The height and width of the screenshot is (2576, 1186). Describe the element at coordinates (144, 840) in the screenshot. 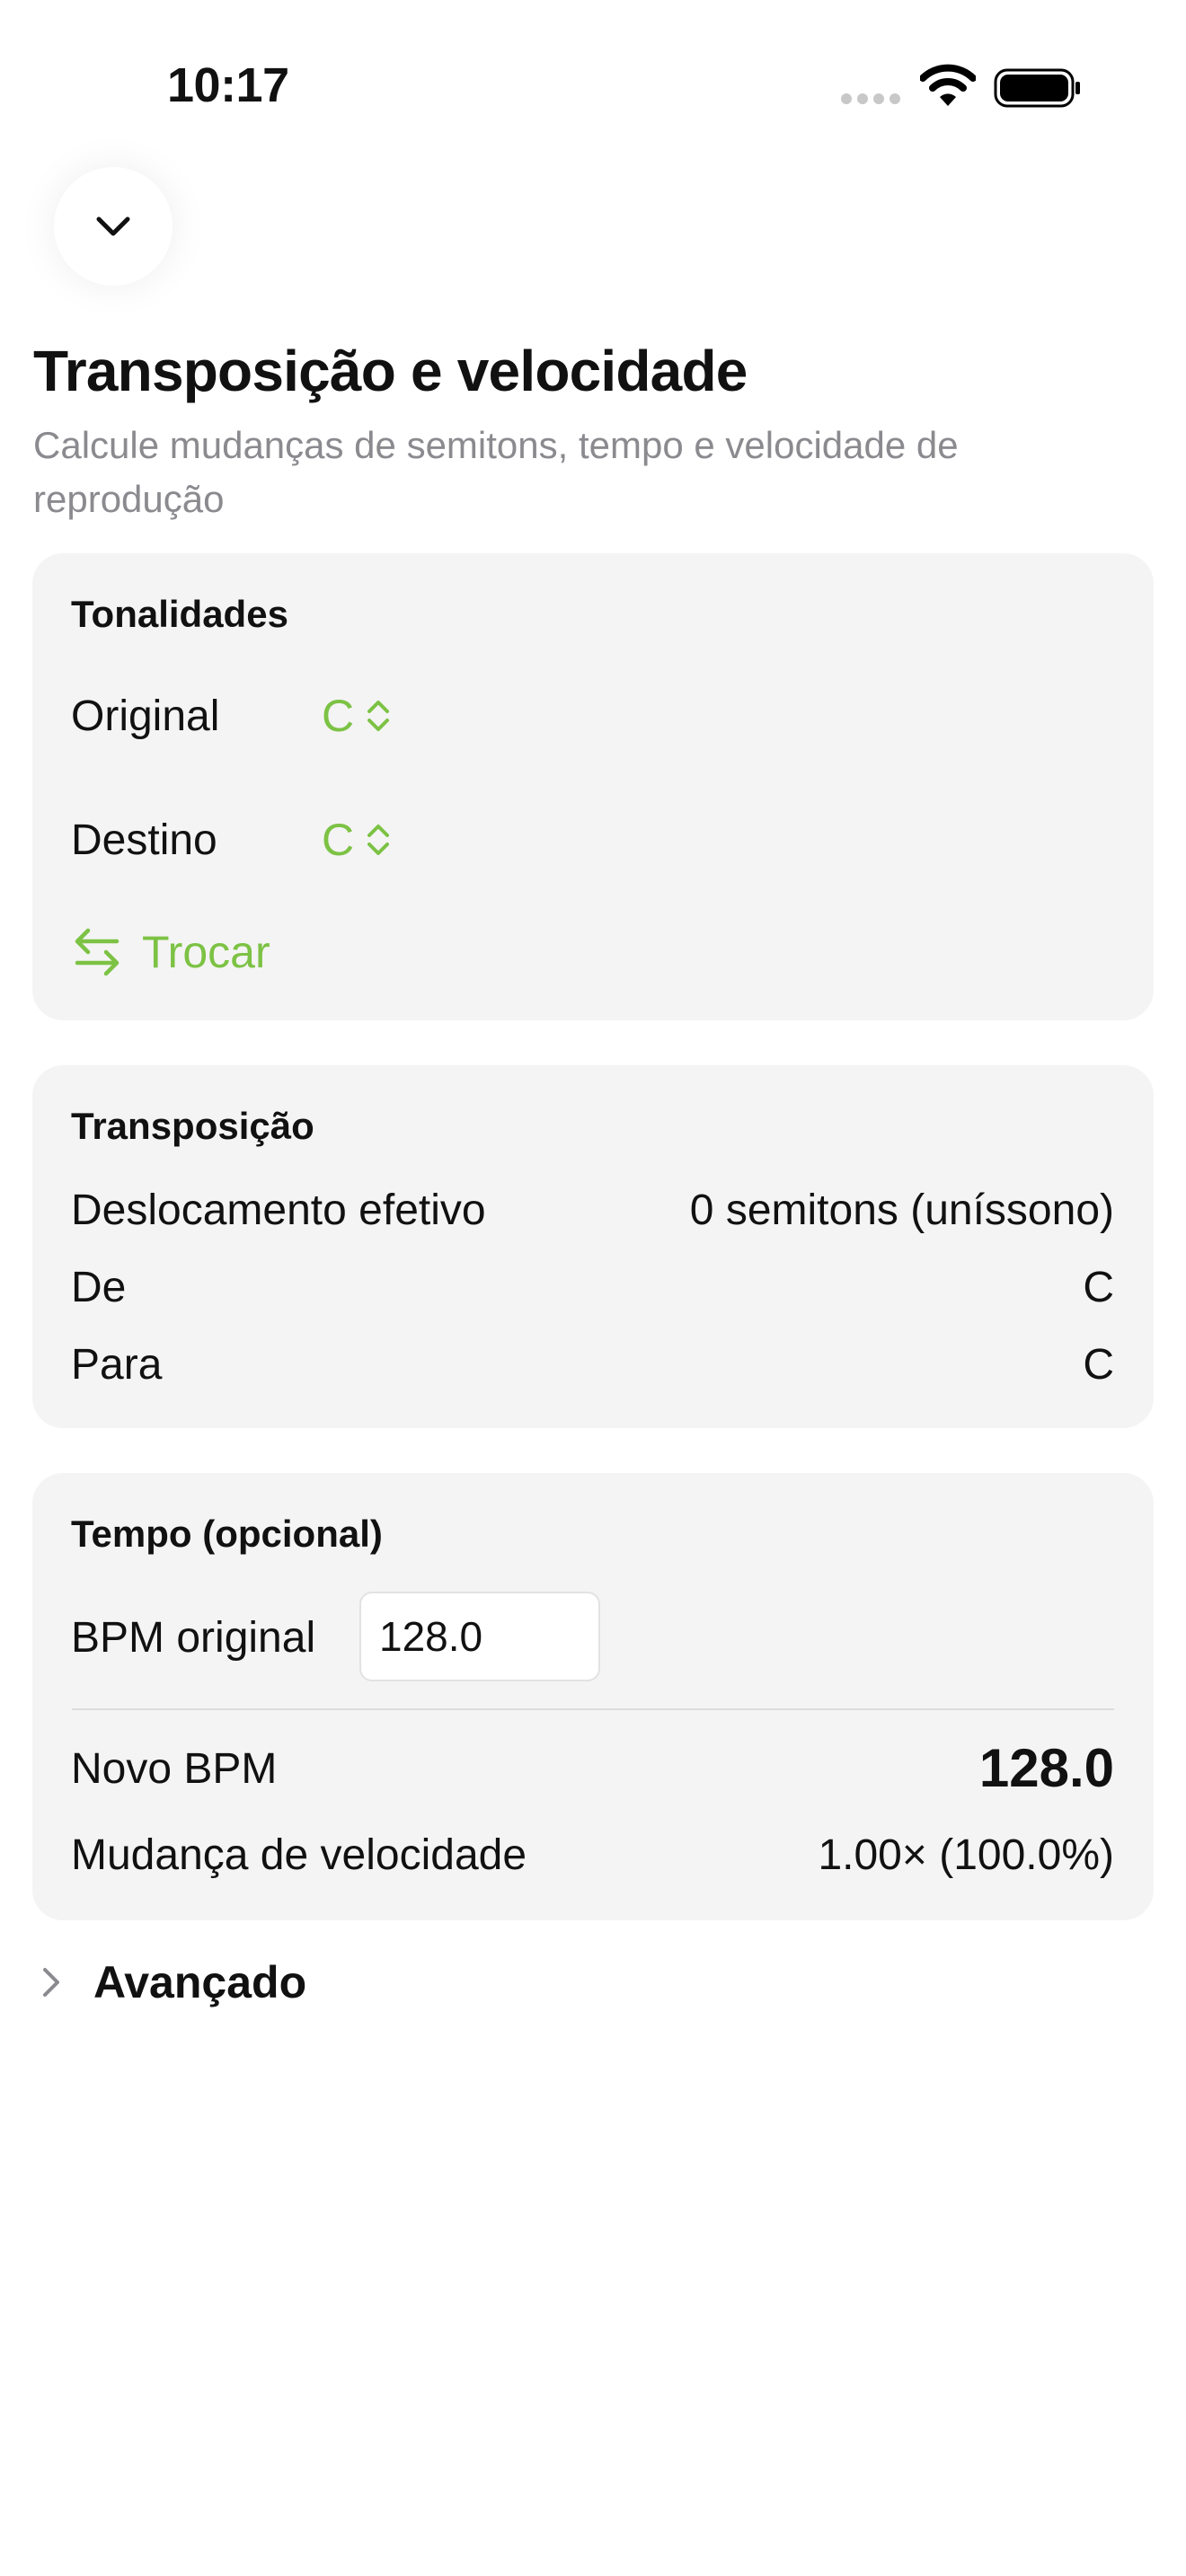

I see `target-key-label: Destino` at that location.